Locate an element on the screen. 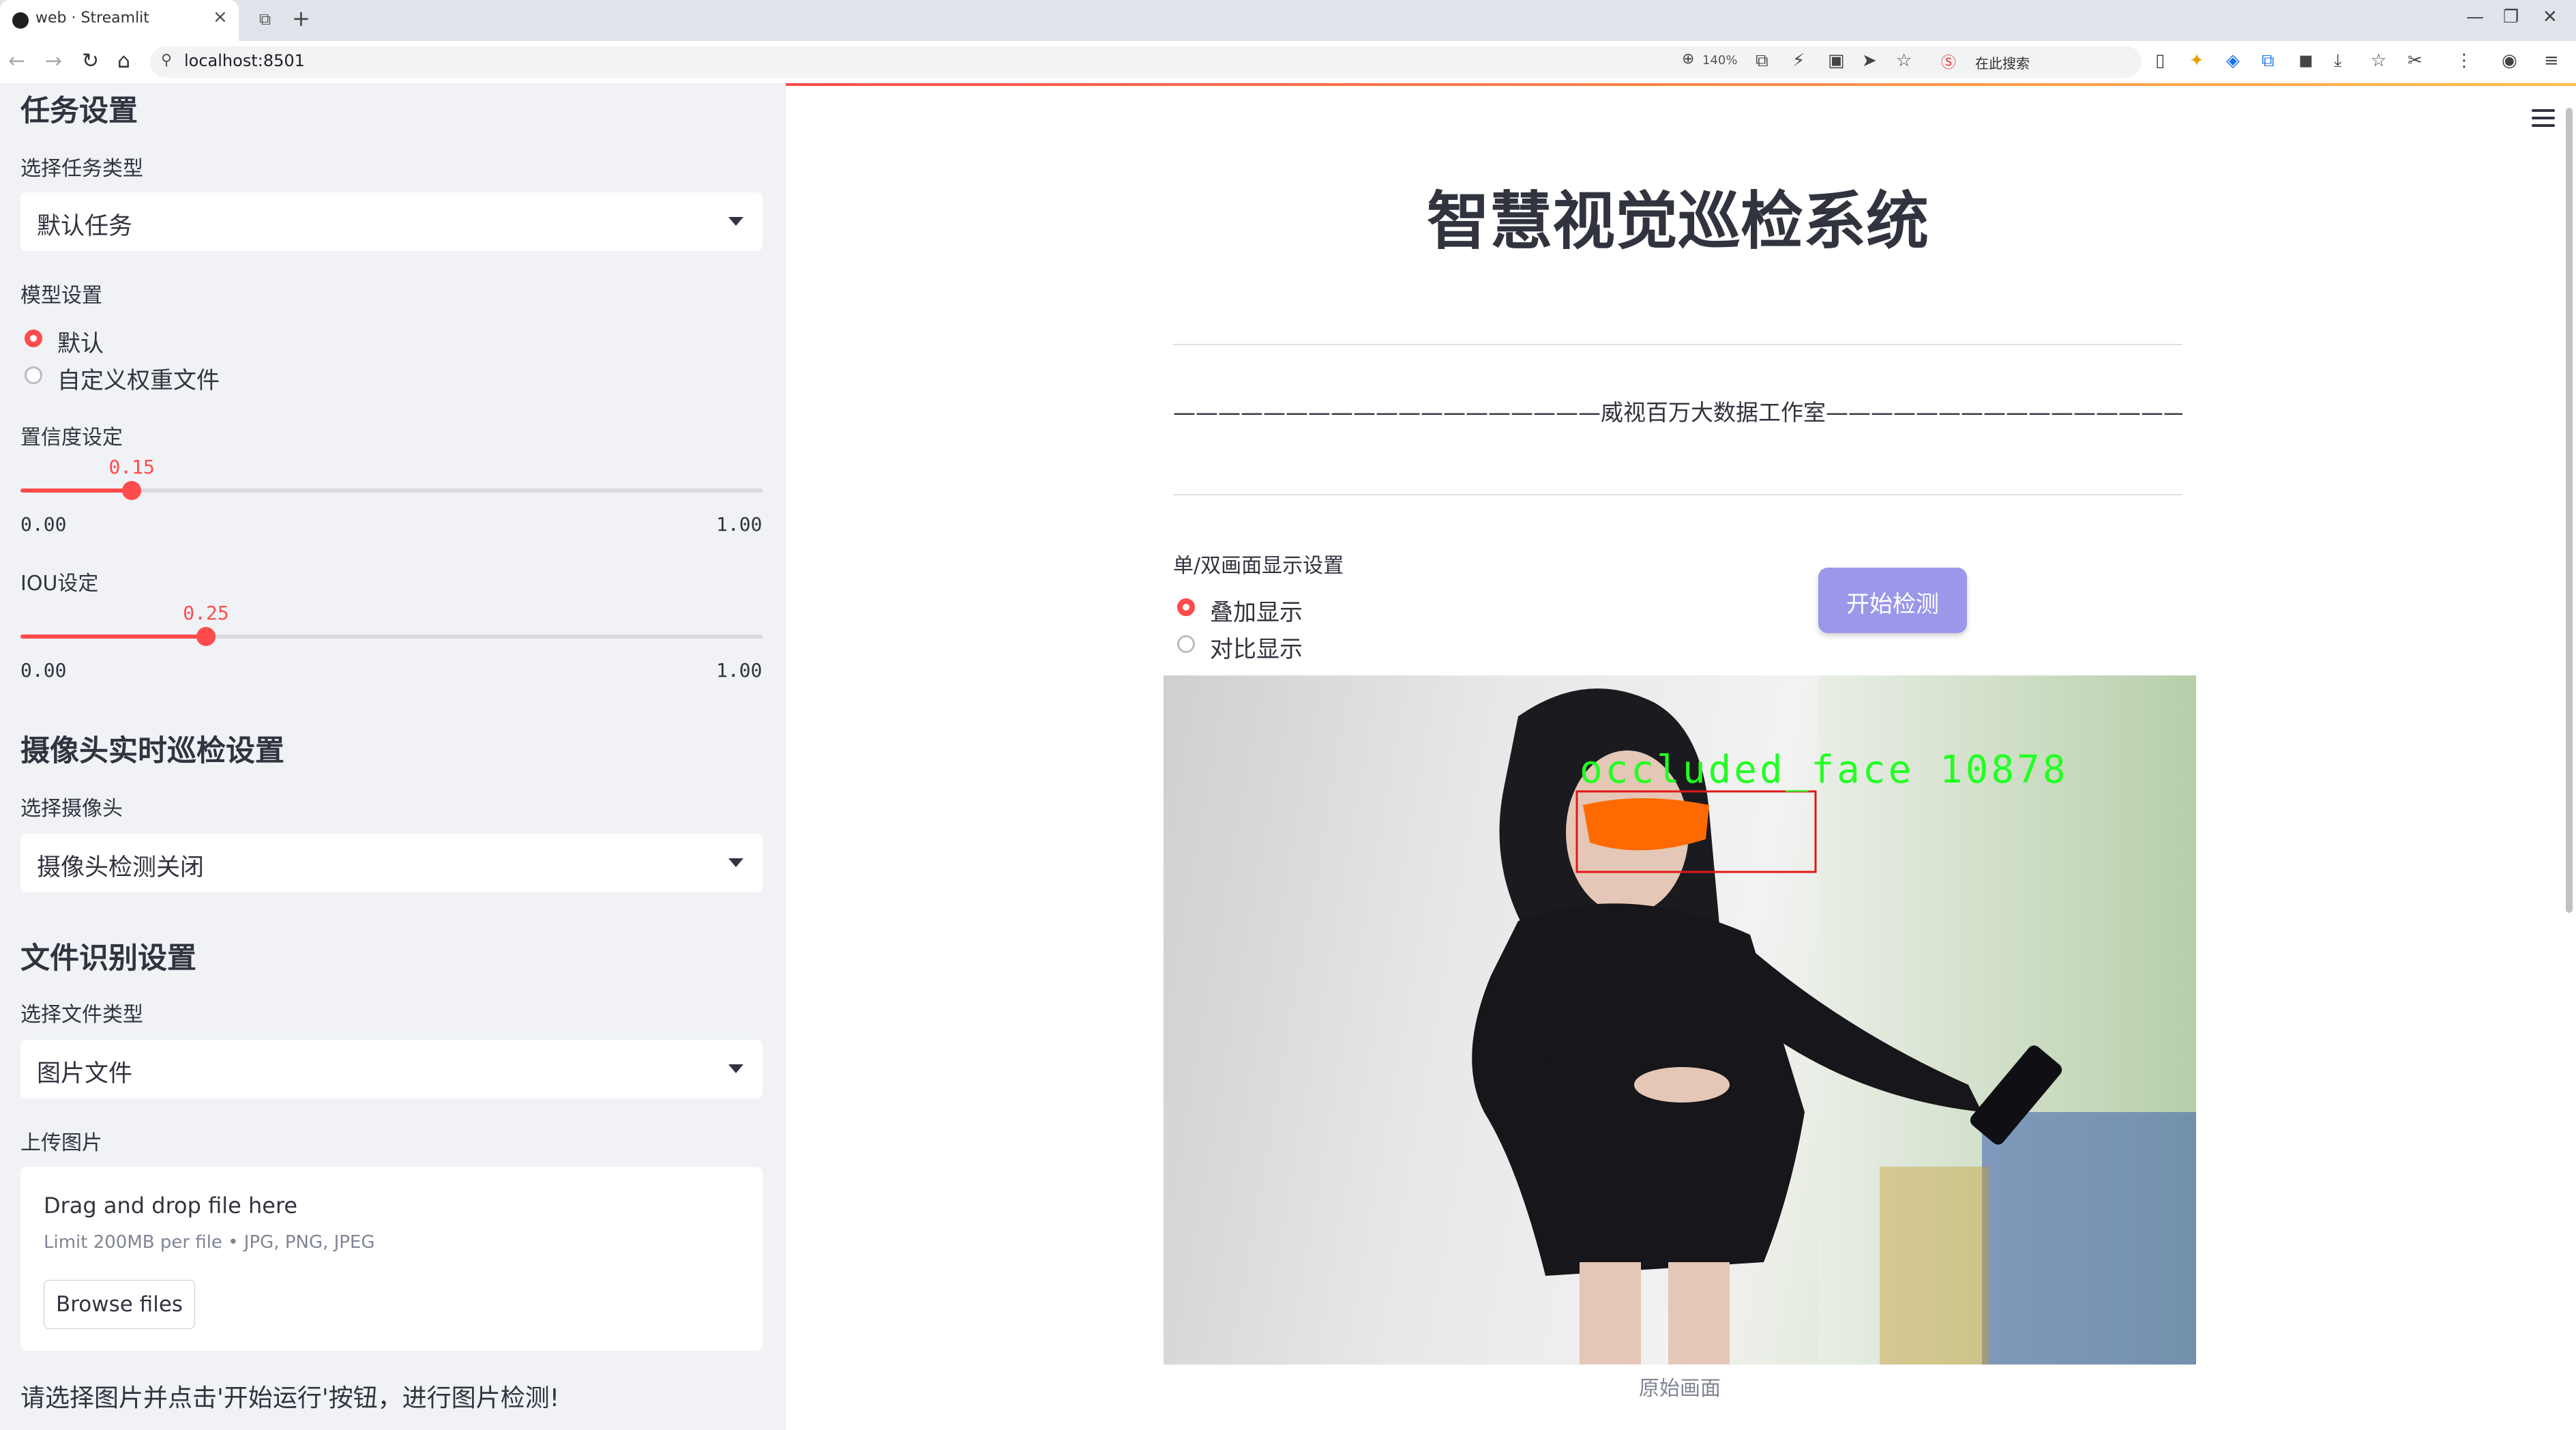 This screenshot has width=2576, height=1430. detection-label: occluded_face 10878 is located at coordinates (1824, 770).